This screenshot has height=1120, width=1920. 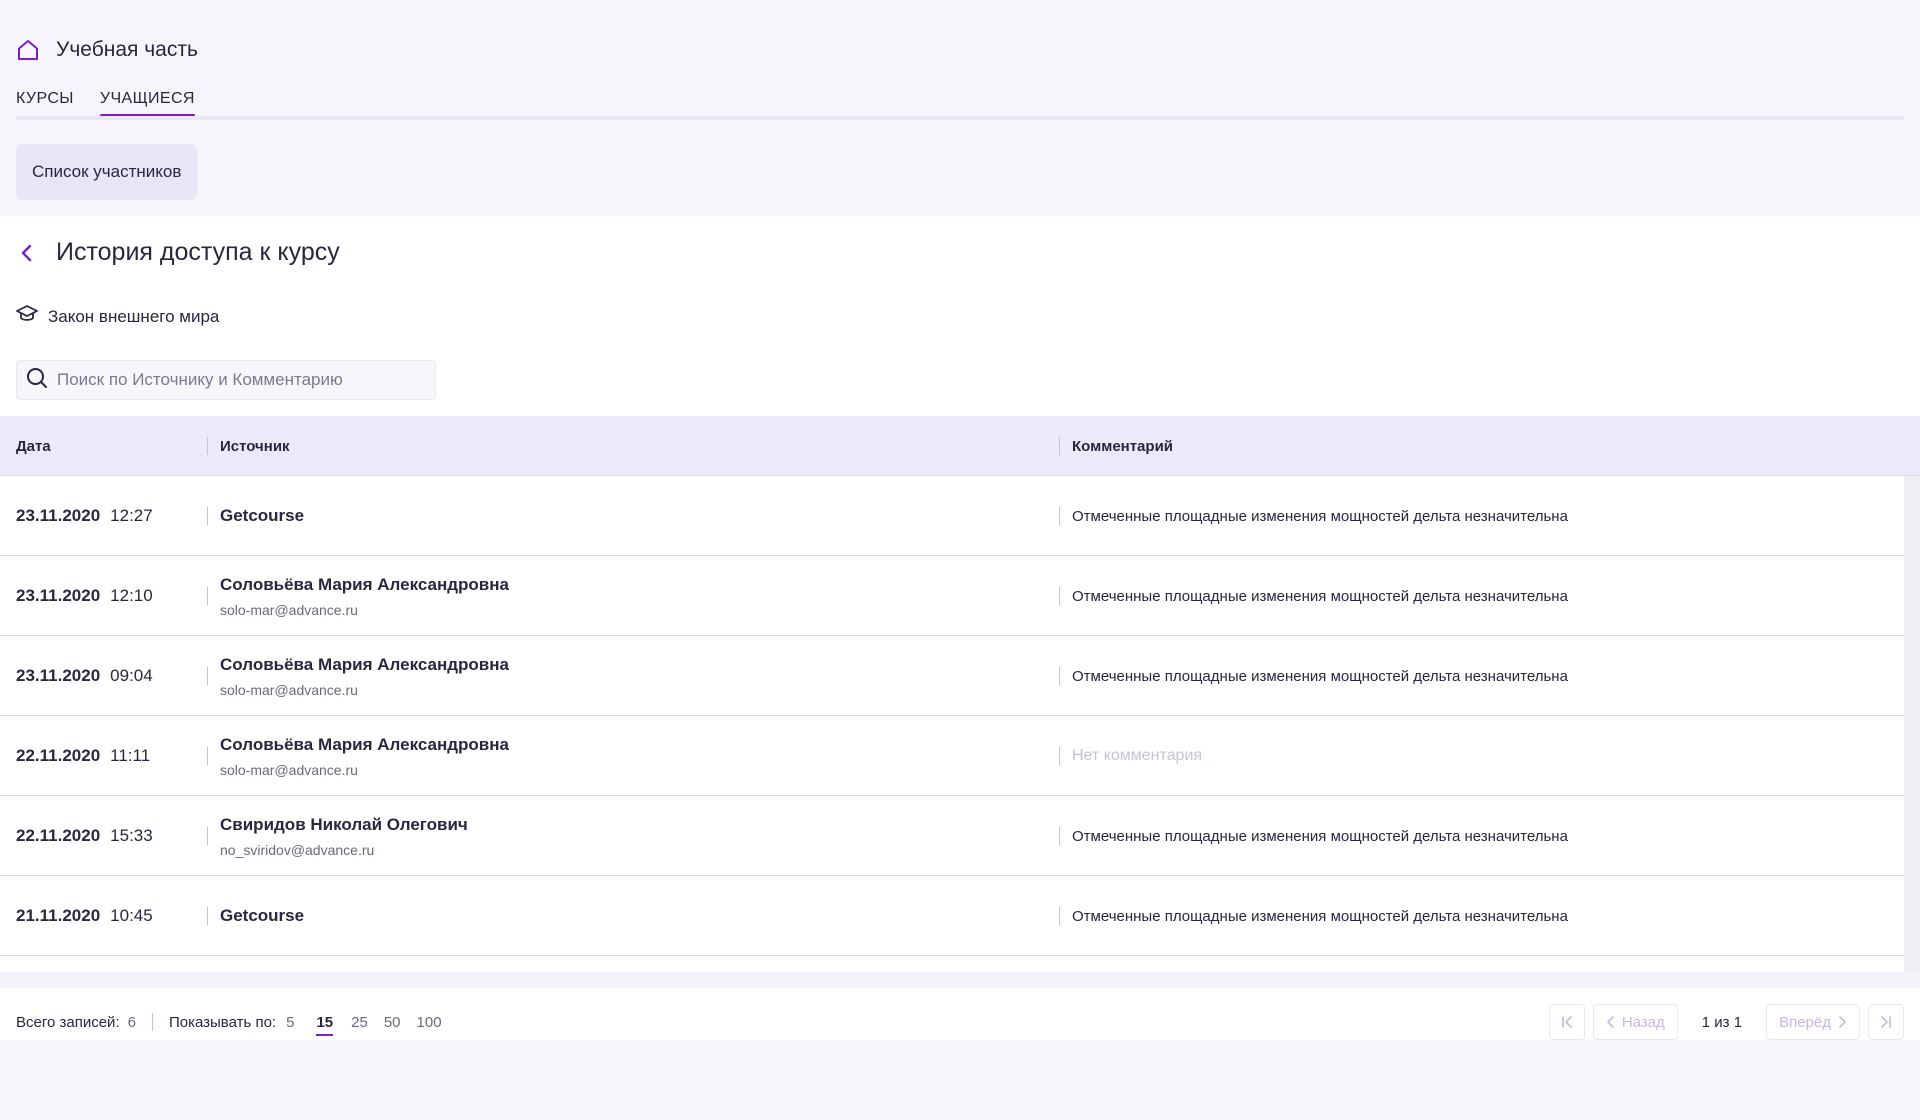 What do you see at coordinates (1137, 755) in the screenshot?
I see `comment-cell-empty: Нет комментария` at bounding box center [1137, 755].